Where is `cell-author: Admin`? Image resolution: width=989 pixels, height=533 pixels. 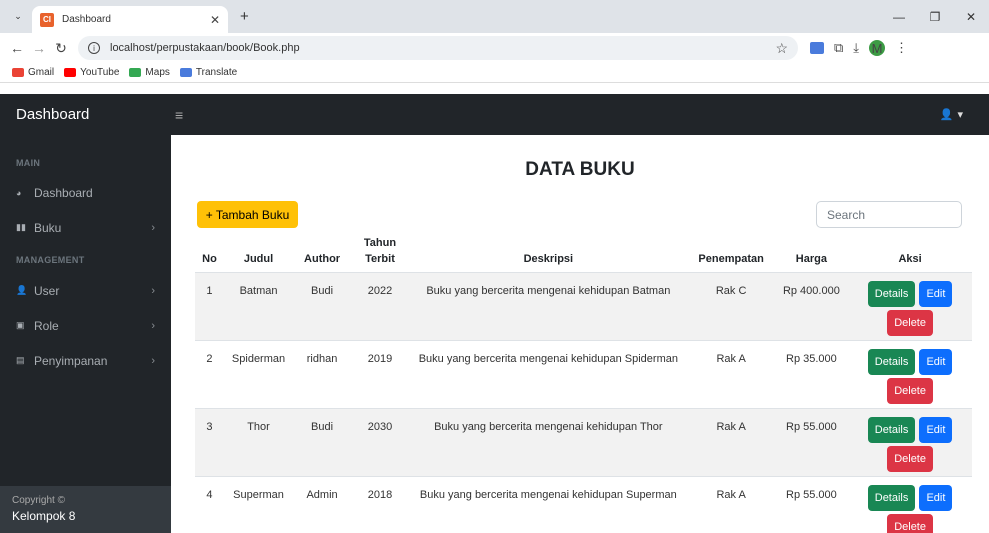
cell-author: Admin is located at coordinates (322, 504).